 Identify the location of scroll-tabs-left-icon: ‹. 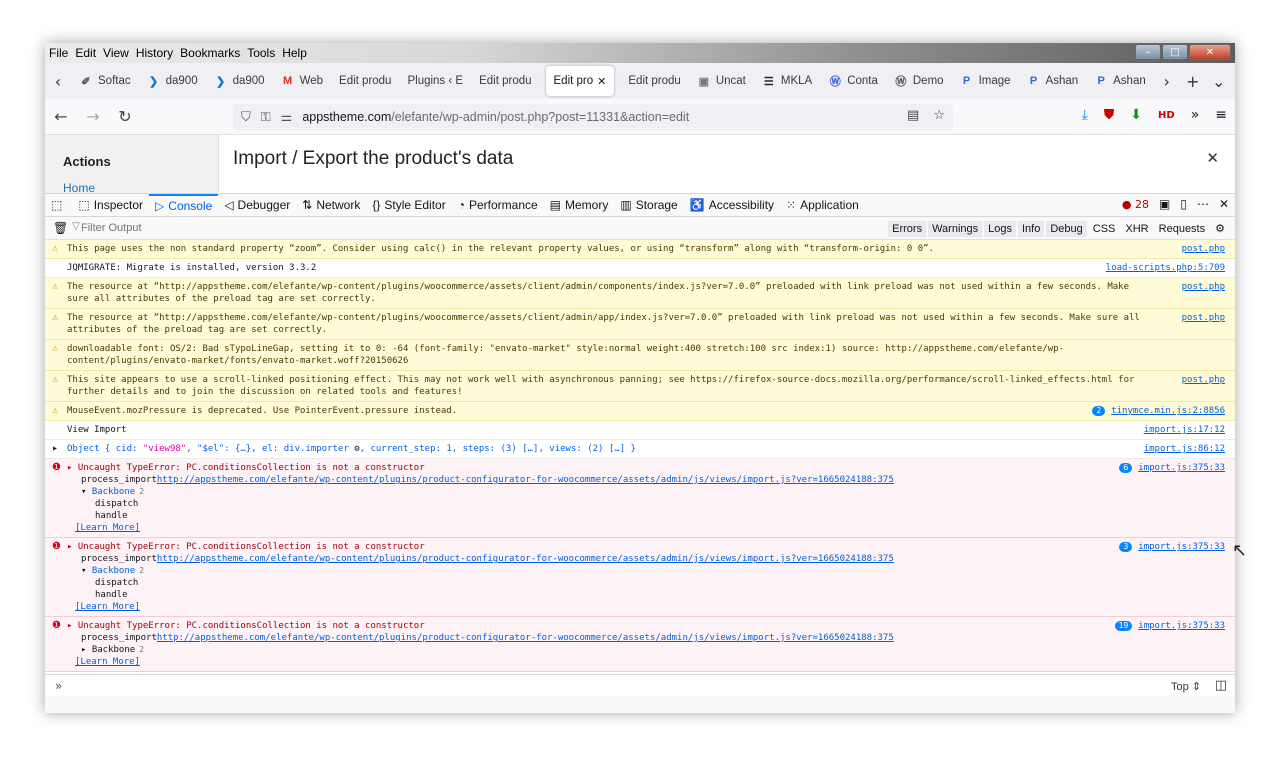
(58, 81).